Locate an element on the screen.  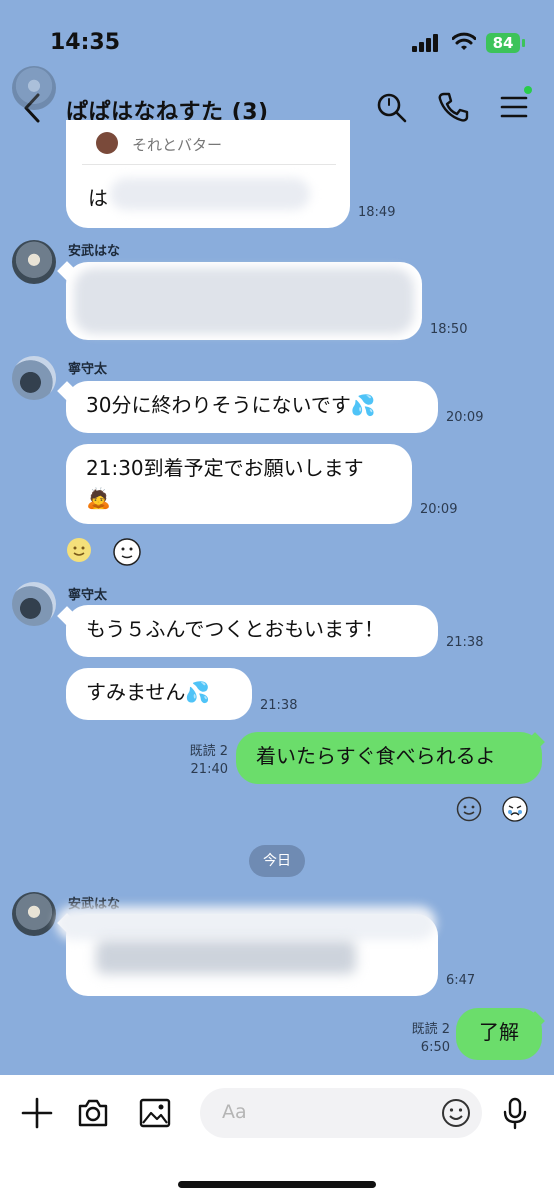
battery-cap is located at coordinates (523, 43).